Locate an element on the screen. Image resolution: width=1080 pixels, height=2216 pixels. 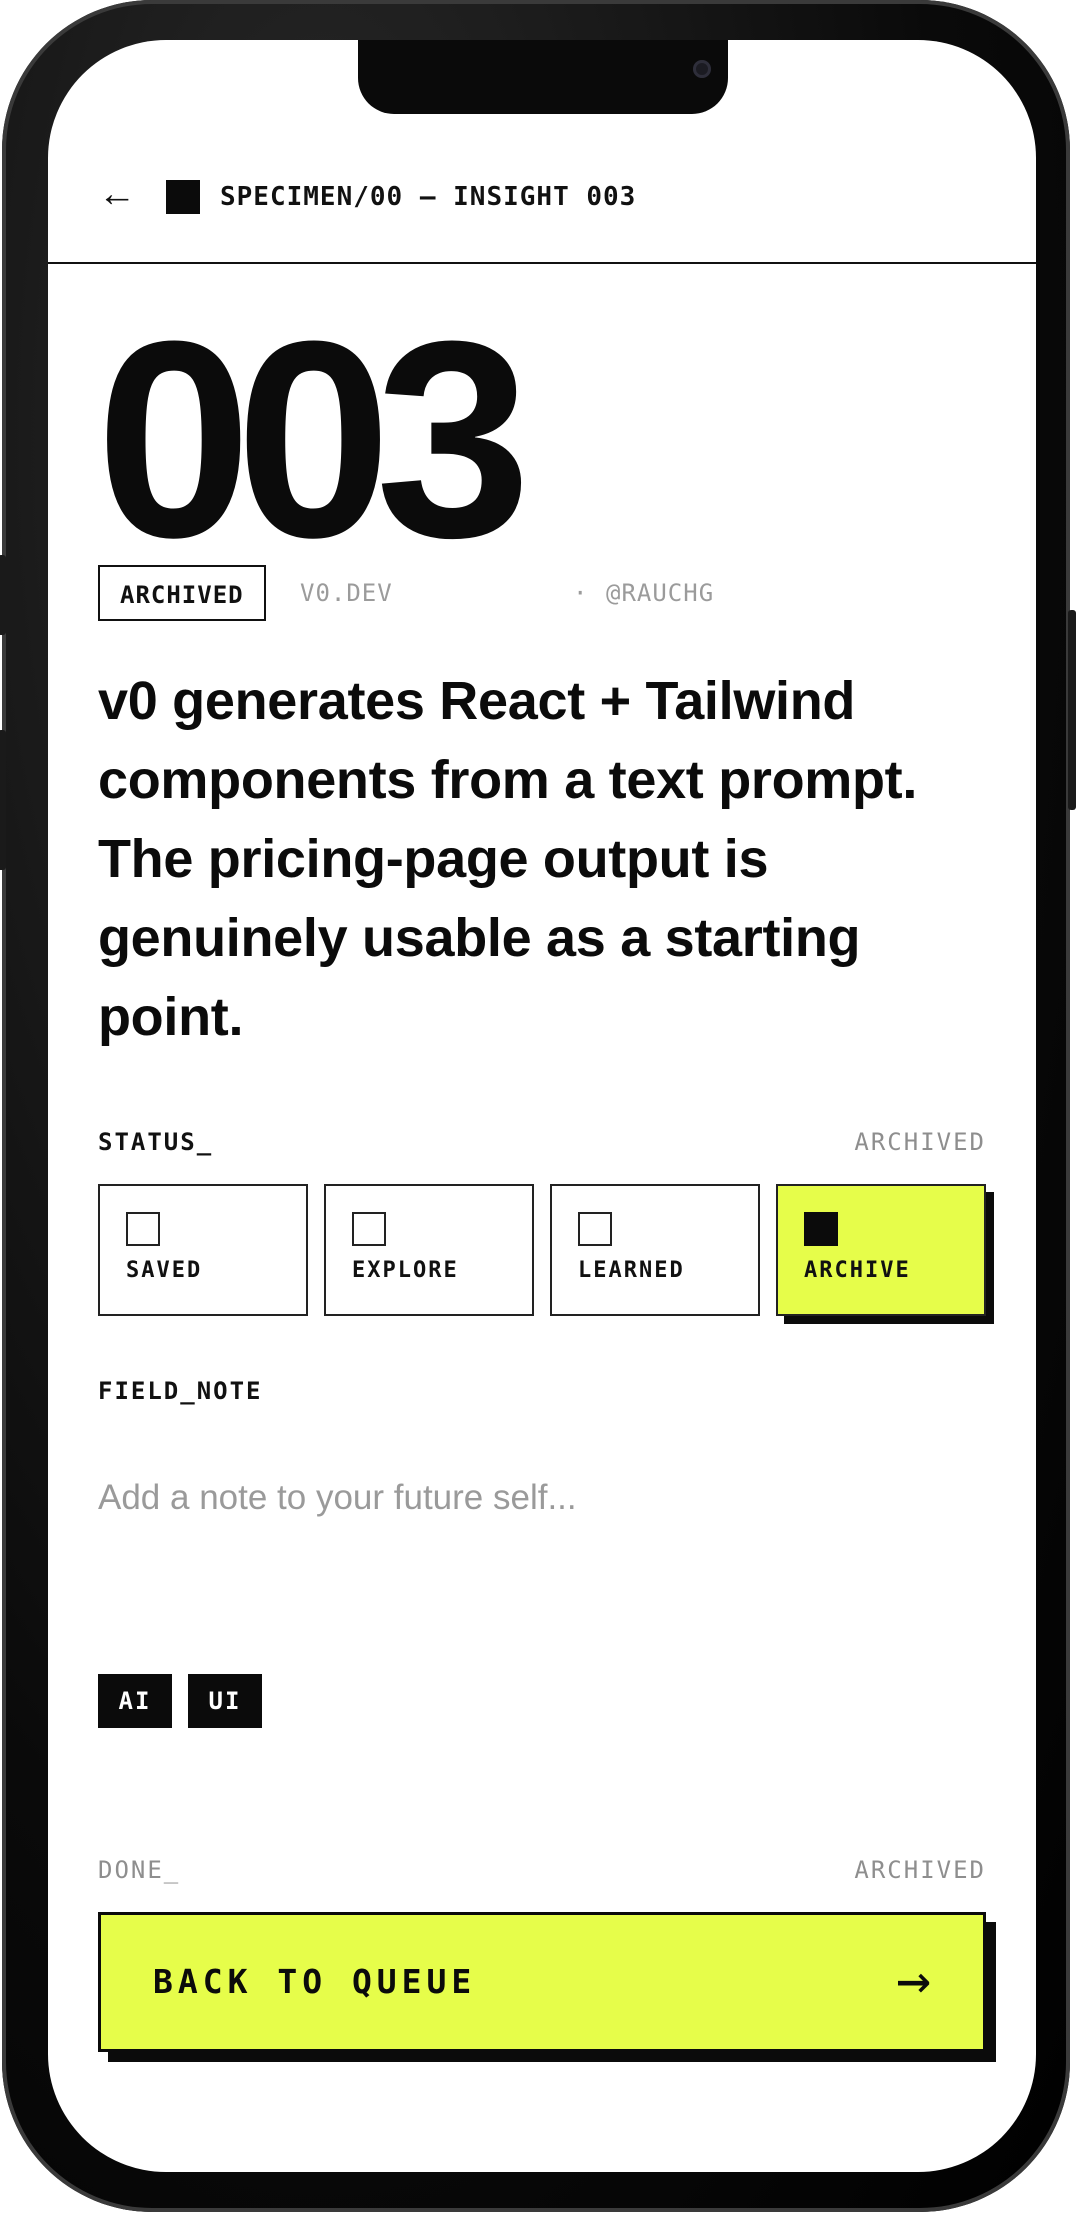
status-option-label: EXPLORE is located at coordinates (405, 1270).